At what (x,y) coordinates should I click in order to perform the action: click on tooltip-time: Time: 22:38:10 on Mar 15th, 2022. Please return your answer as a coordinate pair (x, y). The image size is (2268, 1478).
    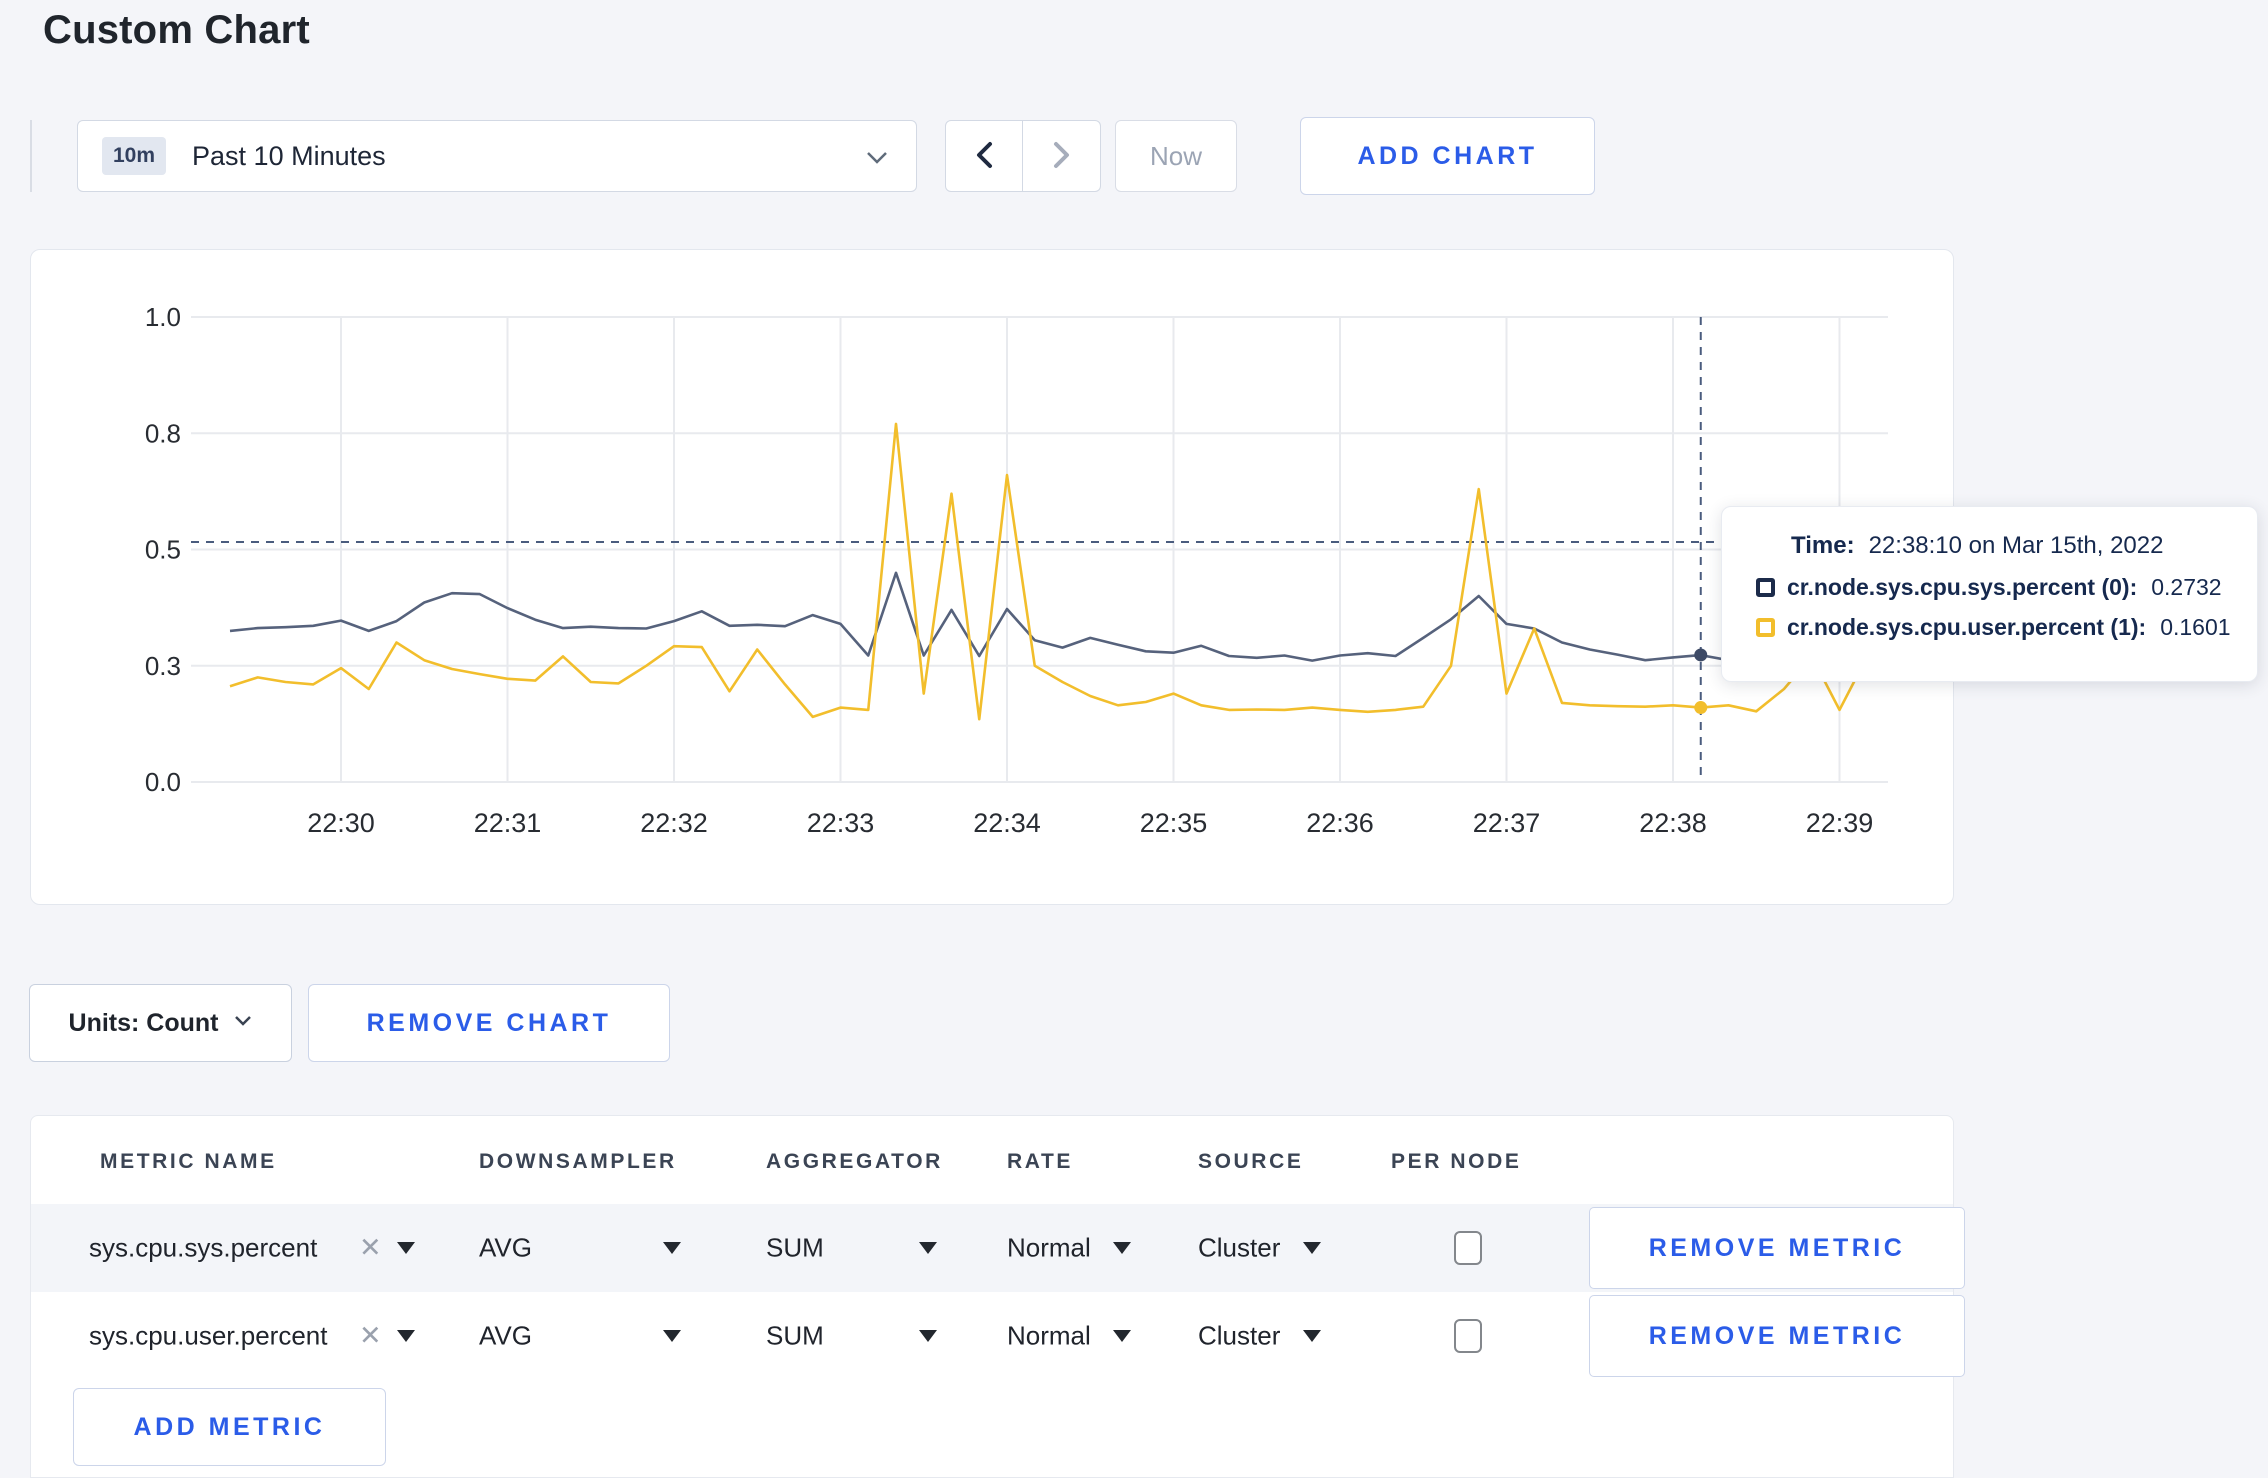
    Looking at the image, I should click on (2014, 546).